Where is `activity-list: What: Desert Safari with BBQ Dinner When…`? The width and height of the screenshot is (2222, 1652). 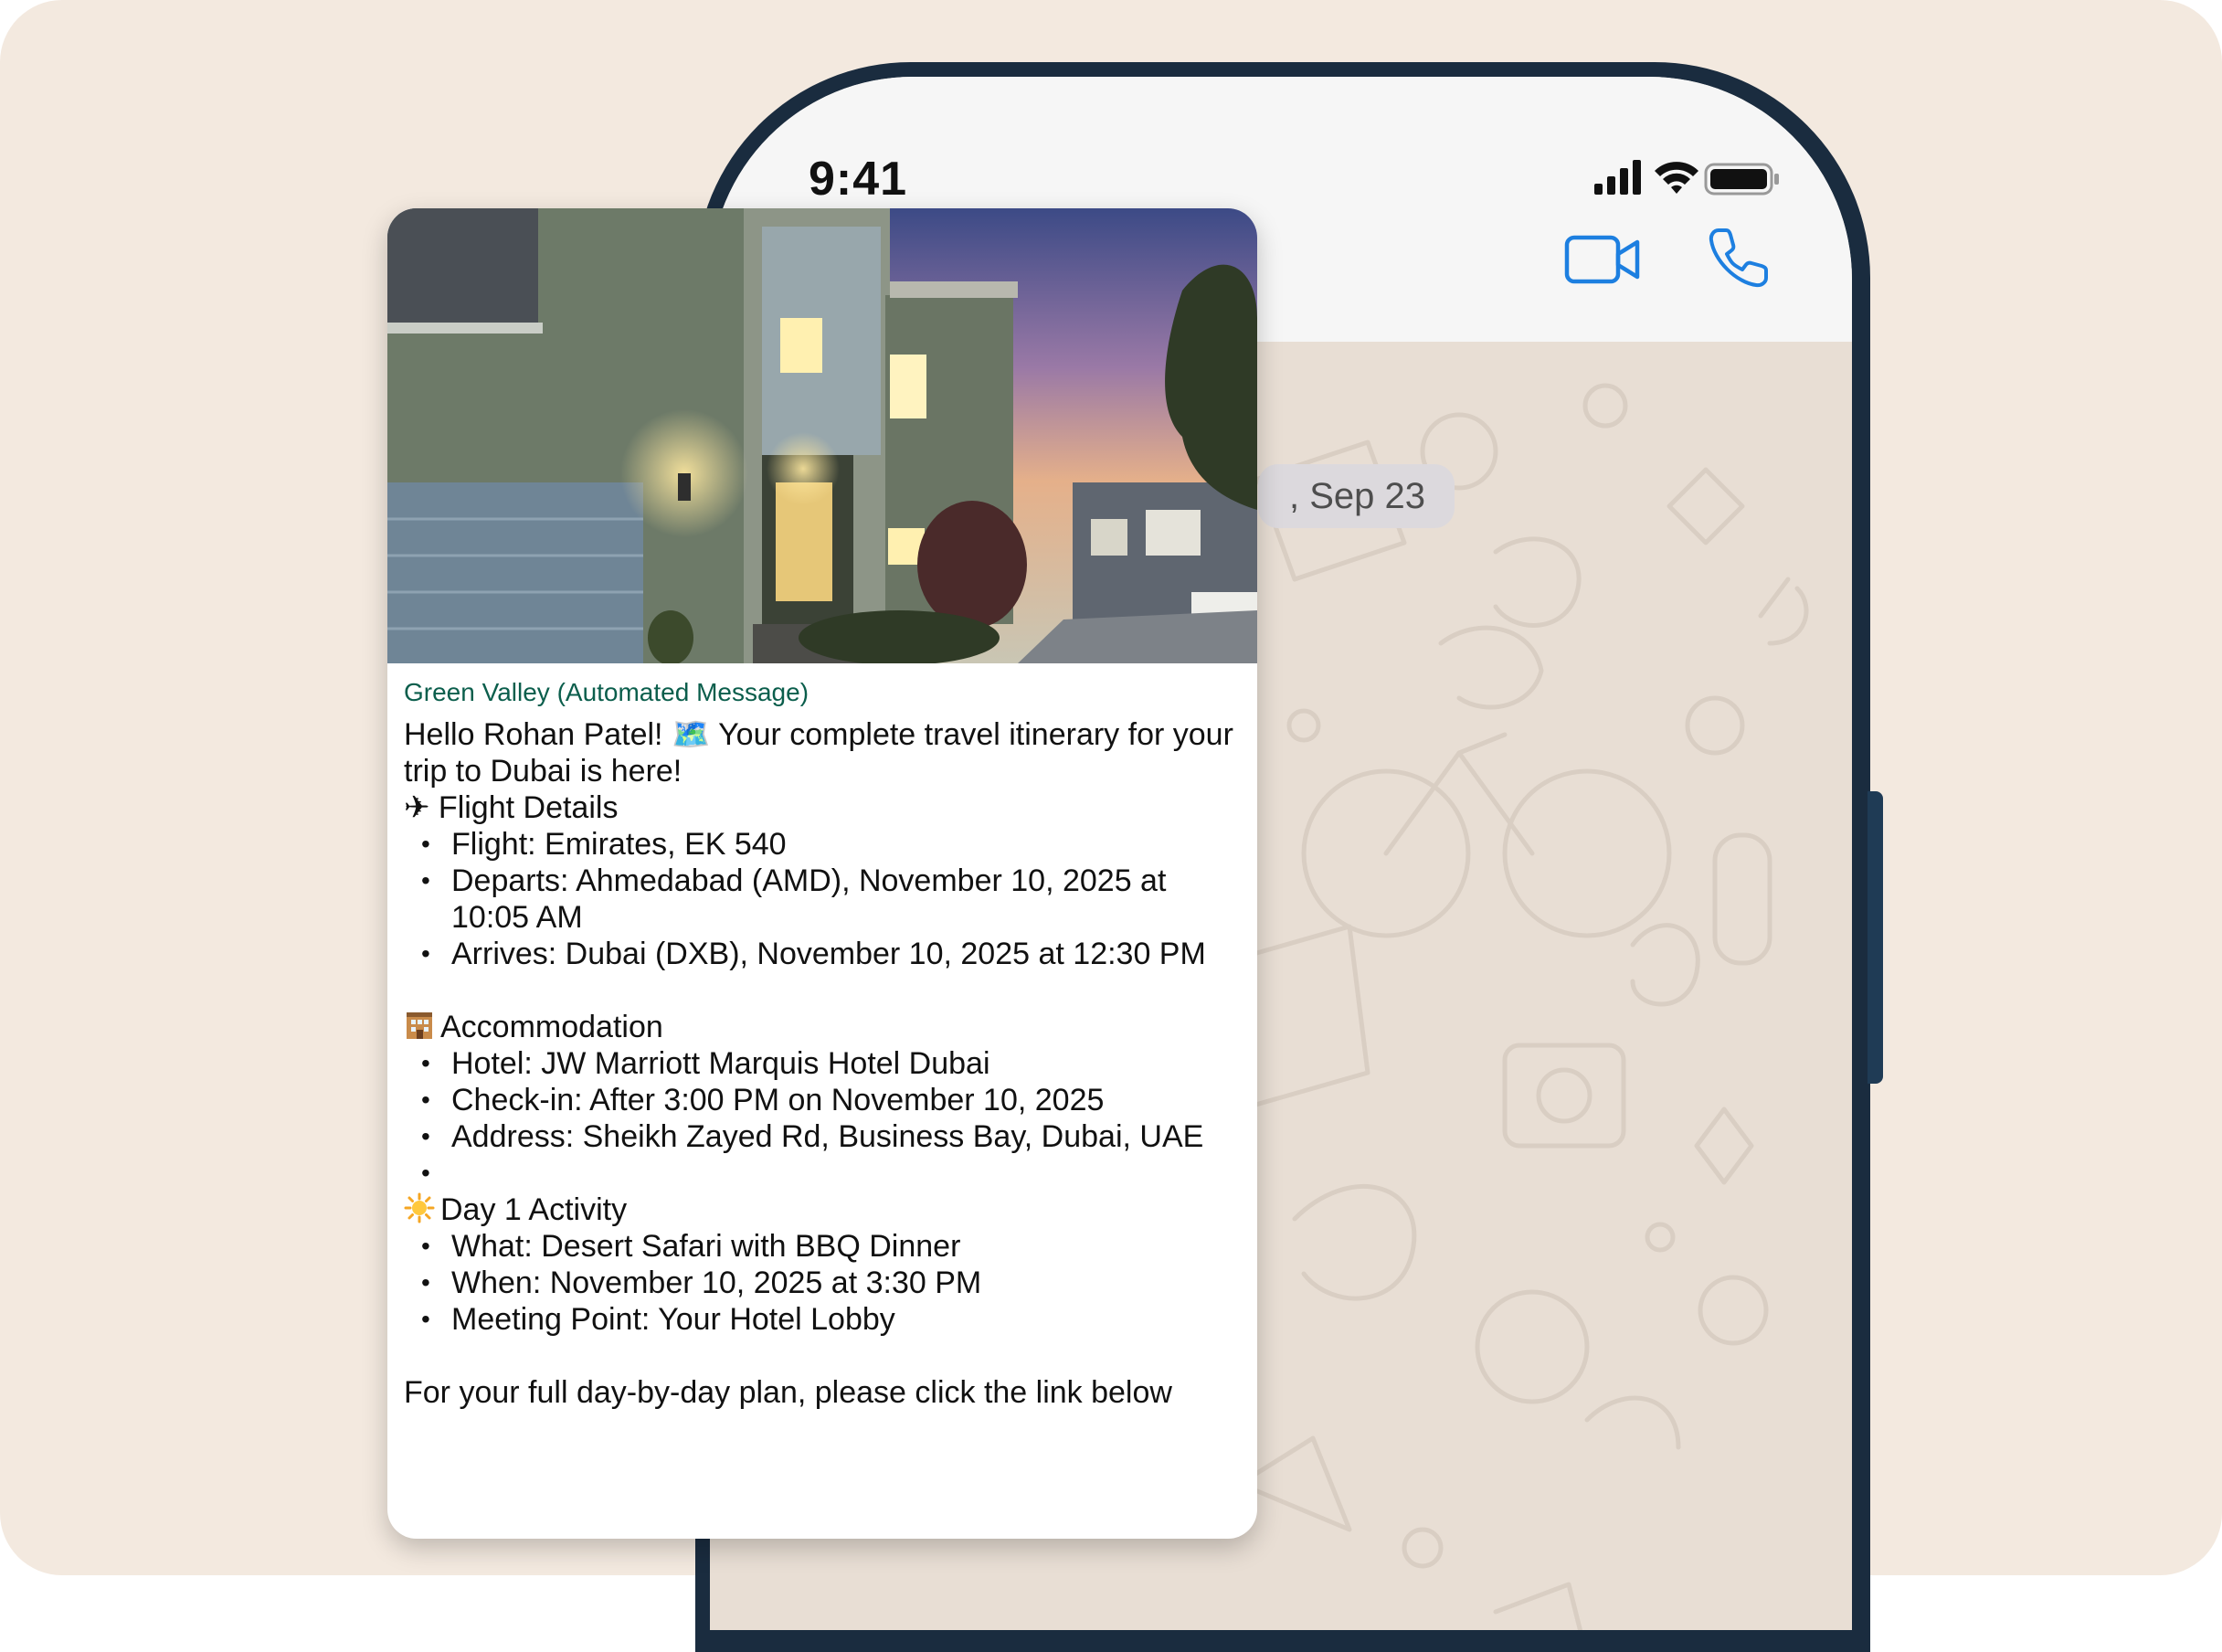 activity-list: What: Desert Safari with BBQ Dinner When… is located at coordinates (824, 1283).